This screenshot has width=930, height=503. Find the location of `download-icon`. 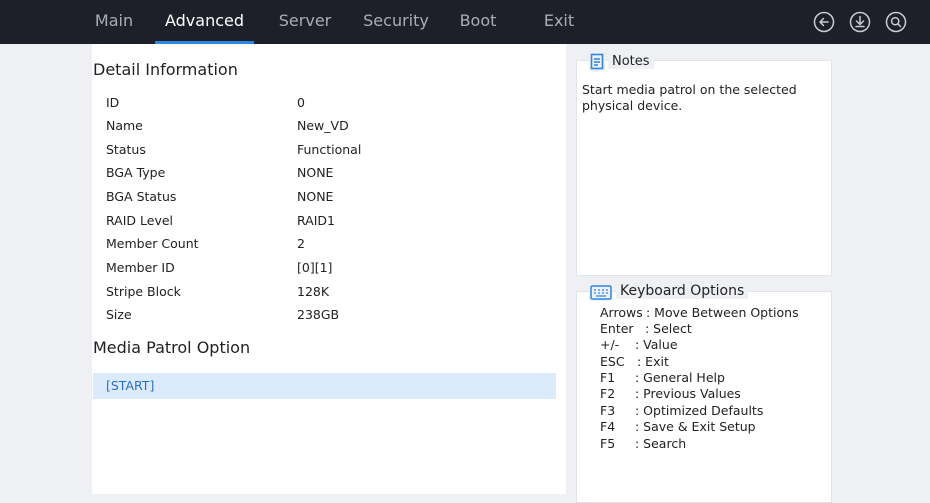

download-icon is located at coordinates (860, 22).